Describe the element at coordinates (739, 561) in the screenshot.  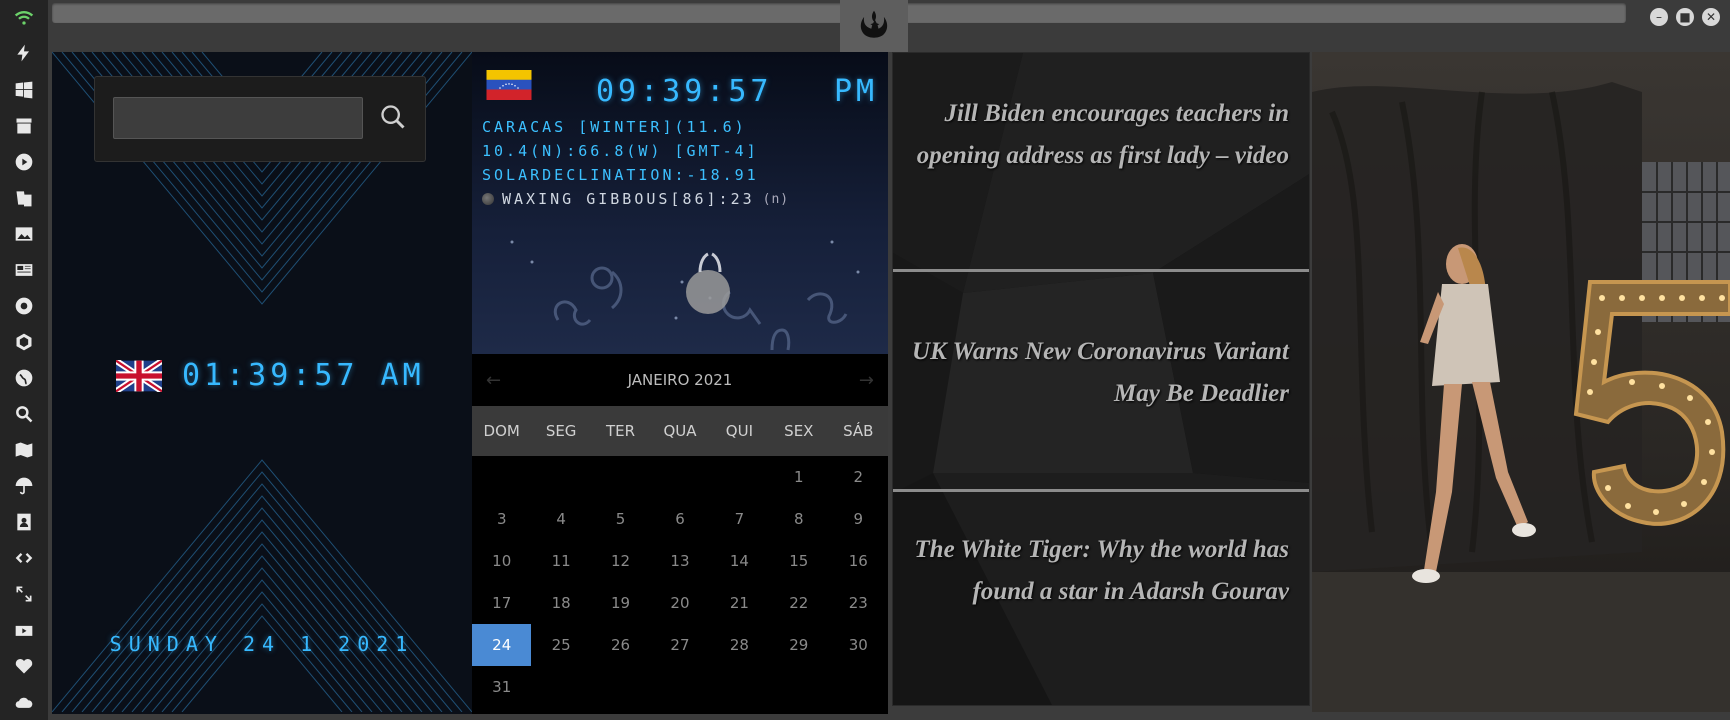
I see `calendar-day: 14` at that location.